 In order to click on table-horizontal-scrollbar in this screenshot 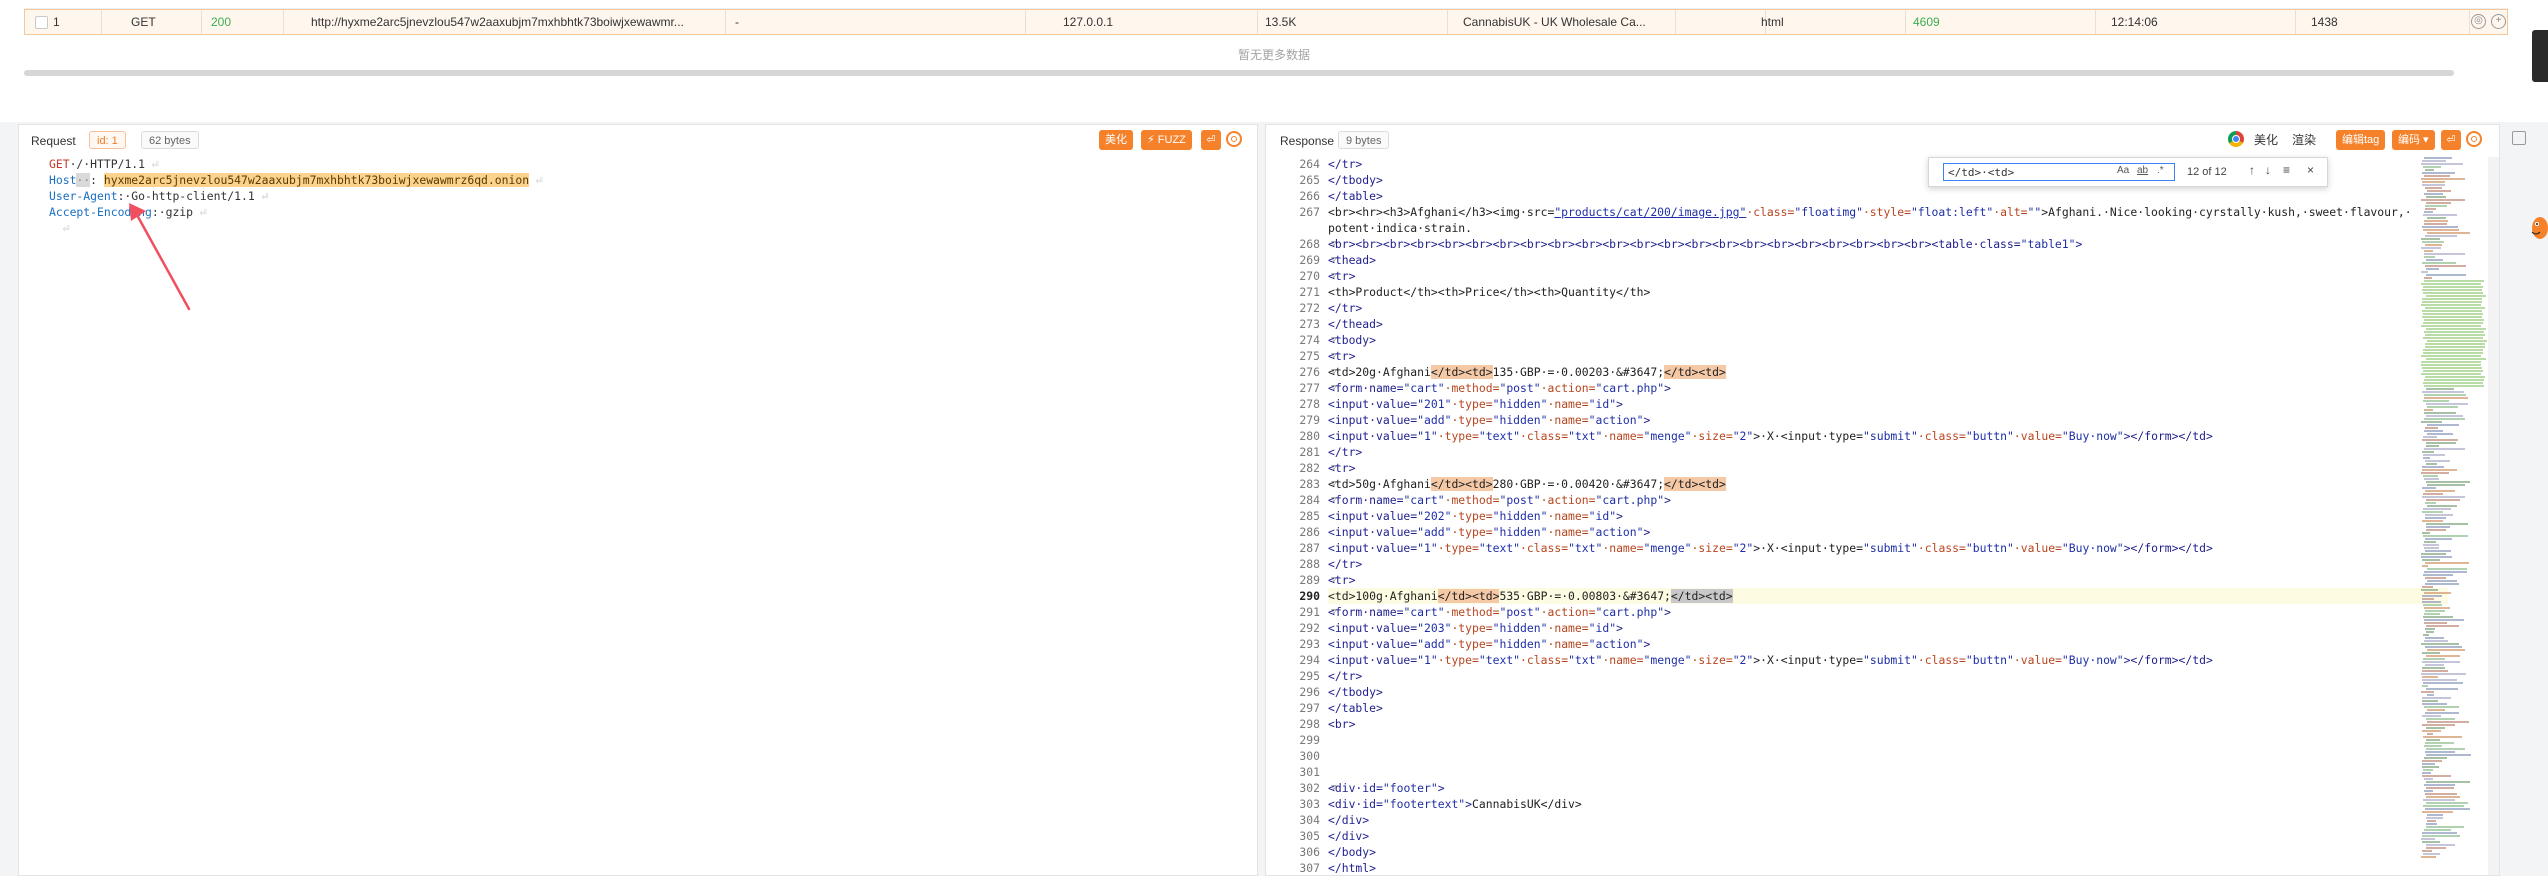, I will do `click(1239, 73)`.